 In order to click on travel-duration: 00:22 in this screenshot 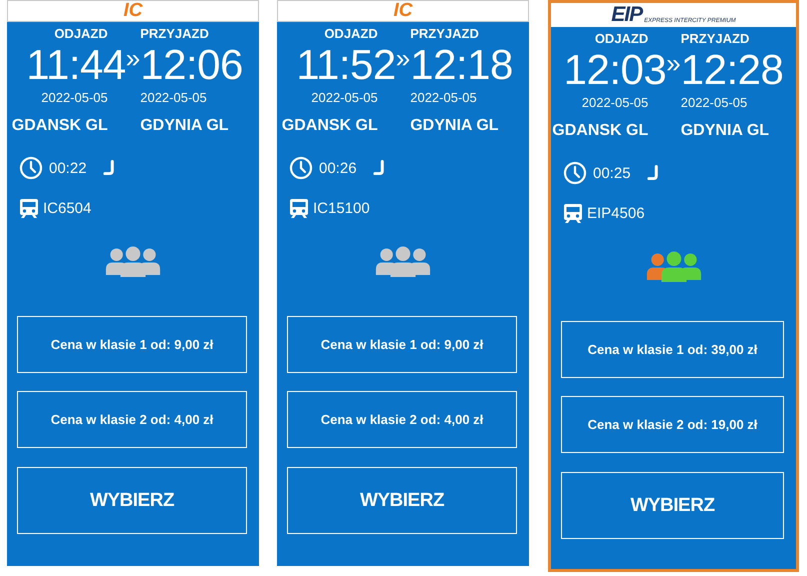, I will do `click(68, 168)`.